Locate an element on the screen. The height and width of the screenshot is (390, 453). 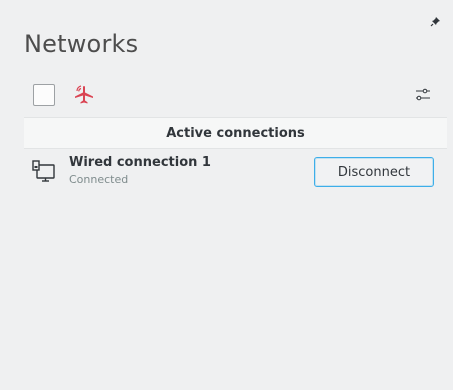
page-title: Networks is located at coordinates (81, 44).